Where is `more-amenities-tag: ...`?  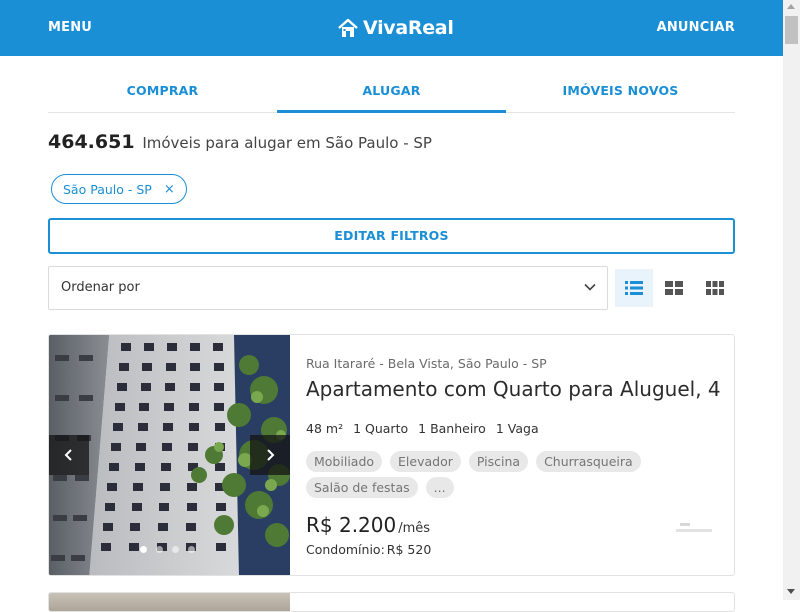 more-amenities-tag: ... is located at coordinates (439, 487).